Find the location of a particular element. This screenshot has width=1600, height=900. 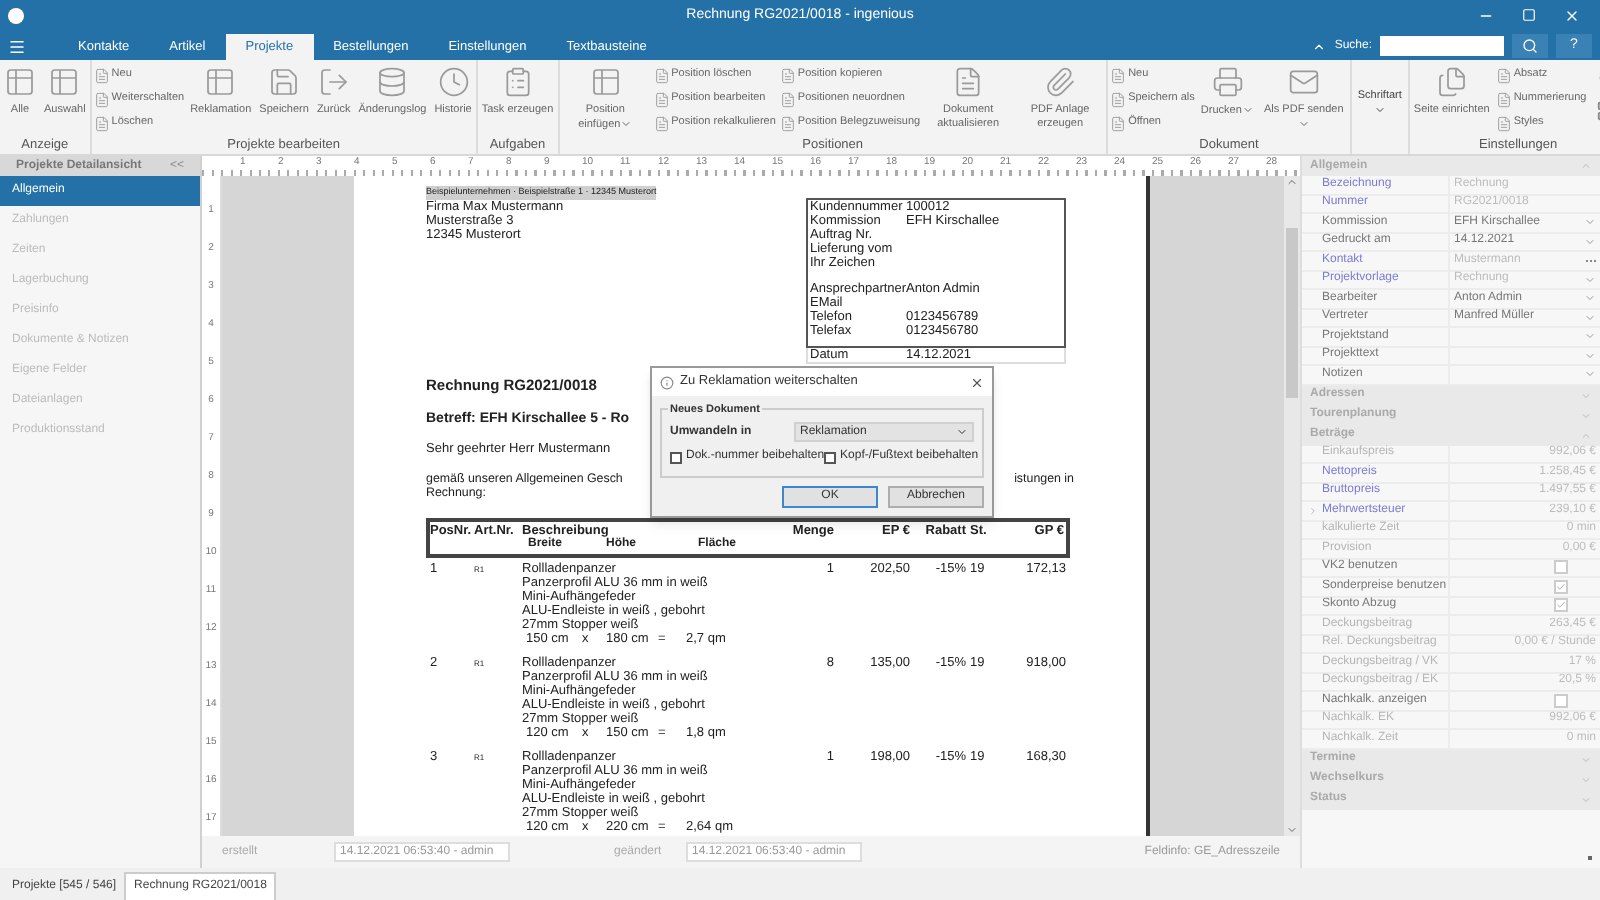

search-field is located at coordinates (1442, 46).